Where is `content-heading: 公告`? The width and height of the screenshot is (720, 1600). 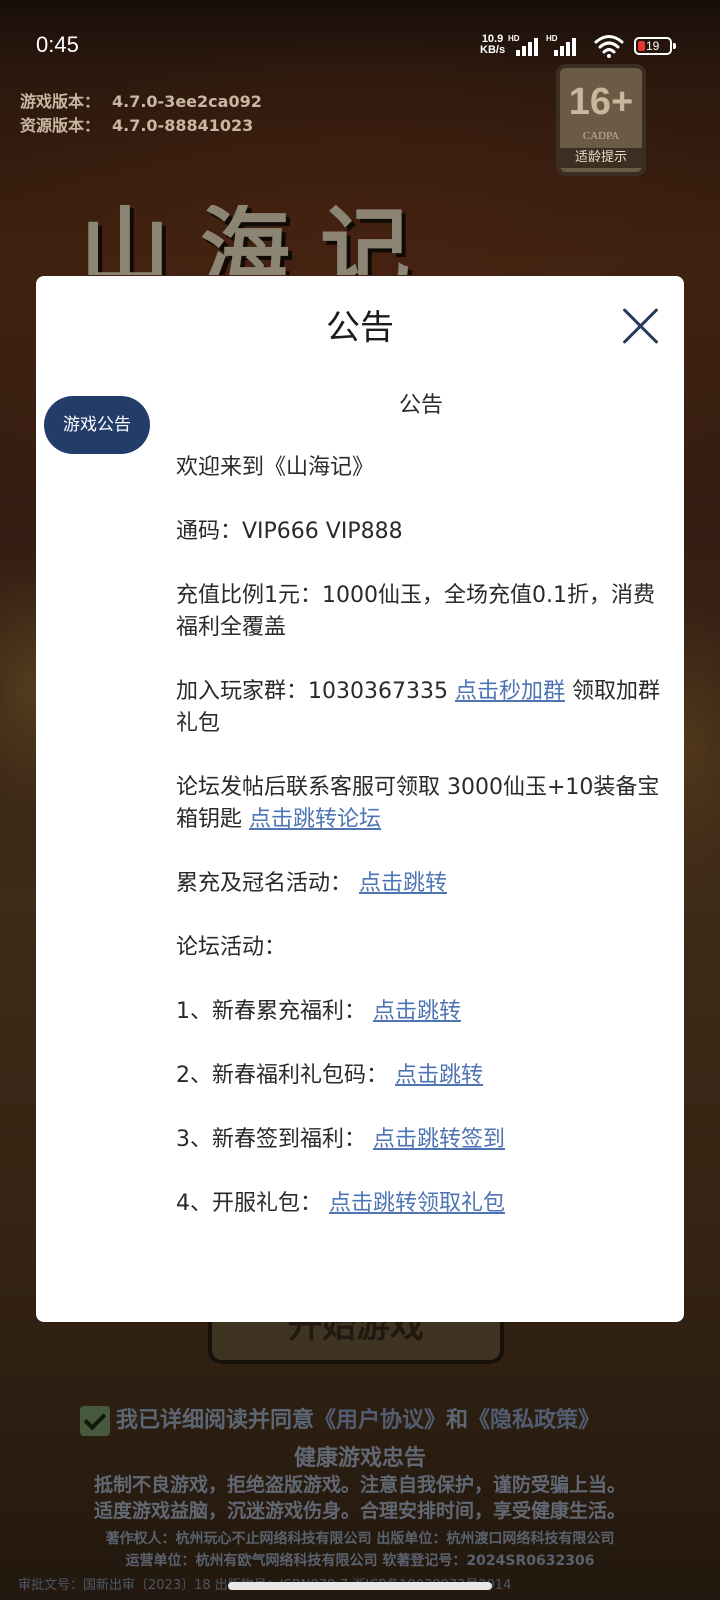
content-heading: 公告 is located at coordinates (420, 405).